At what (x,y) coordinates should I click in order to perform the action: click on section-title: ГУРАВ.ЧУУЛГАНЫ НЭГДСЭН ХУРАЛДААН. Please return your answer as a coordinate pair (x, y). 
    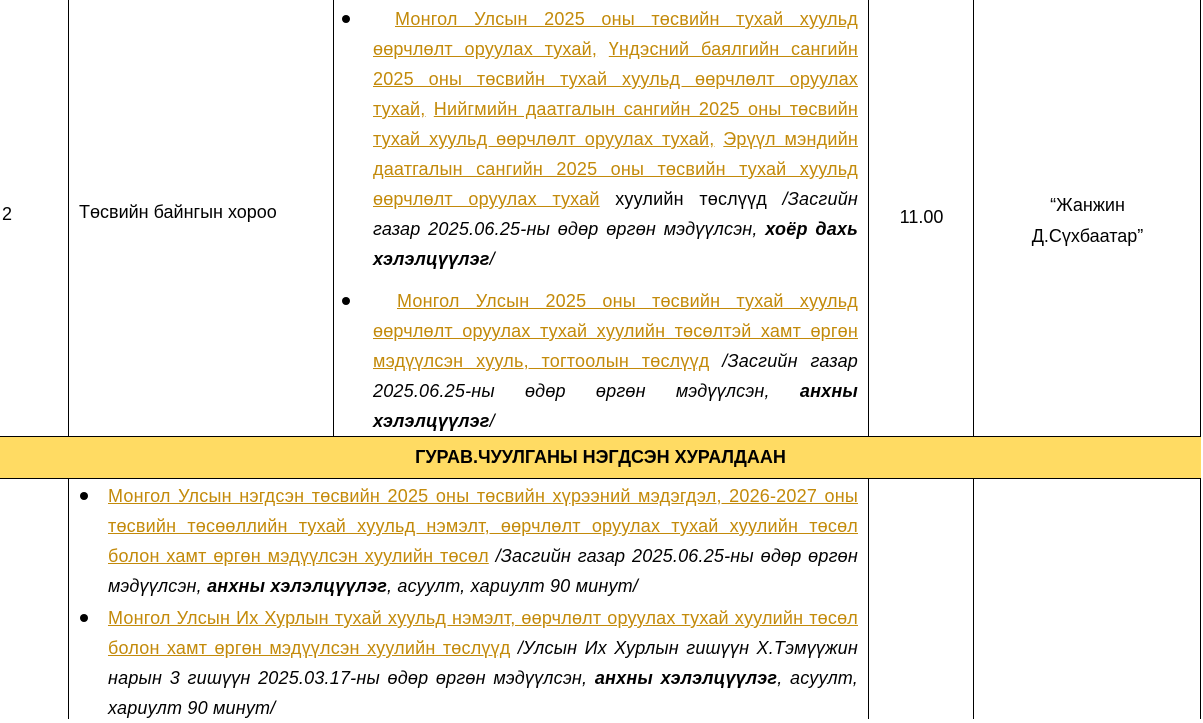
    Looking at the image, I should click on (600, 457).